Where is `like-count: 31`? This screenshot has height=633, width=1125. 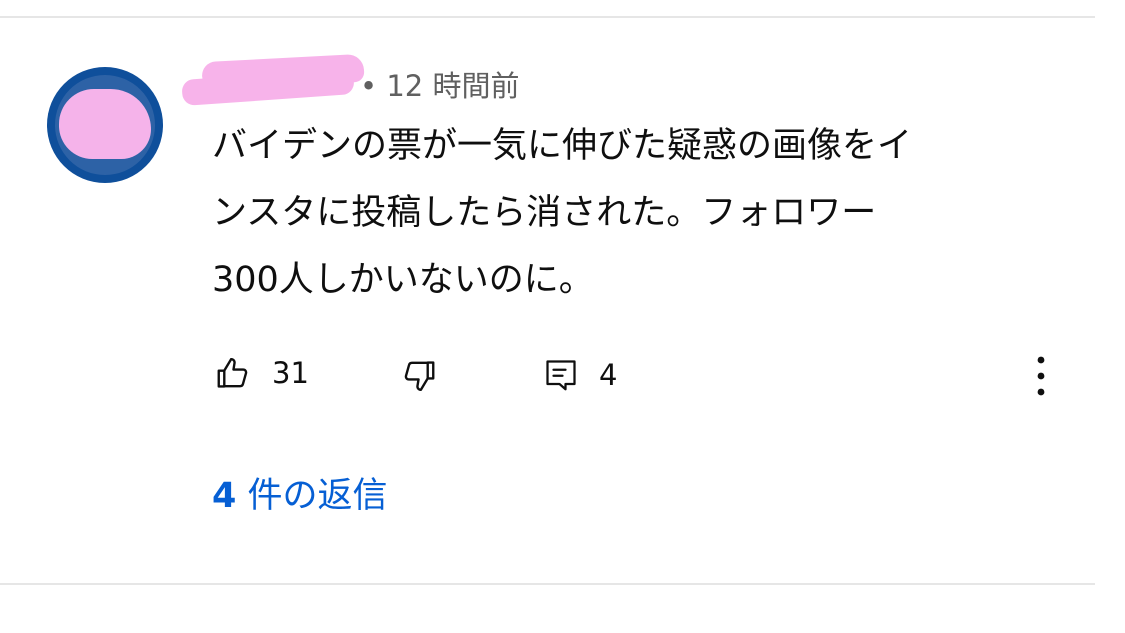 like-count: 31 is located at coordinates (290, 373).